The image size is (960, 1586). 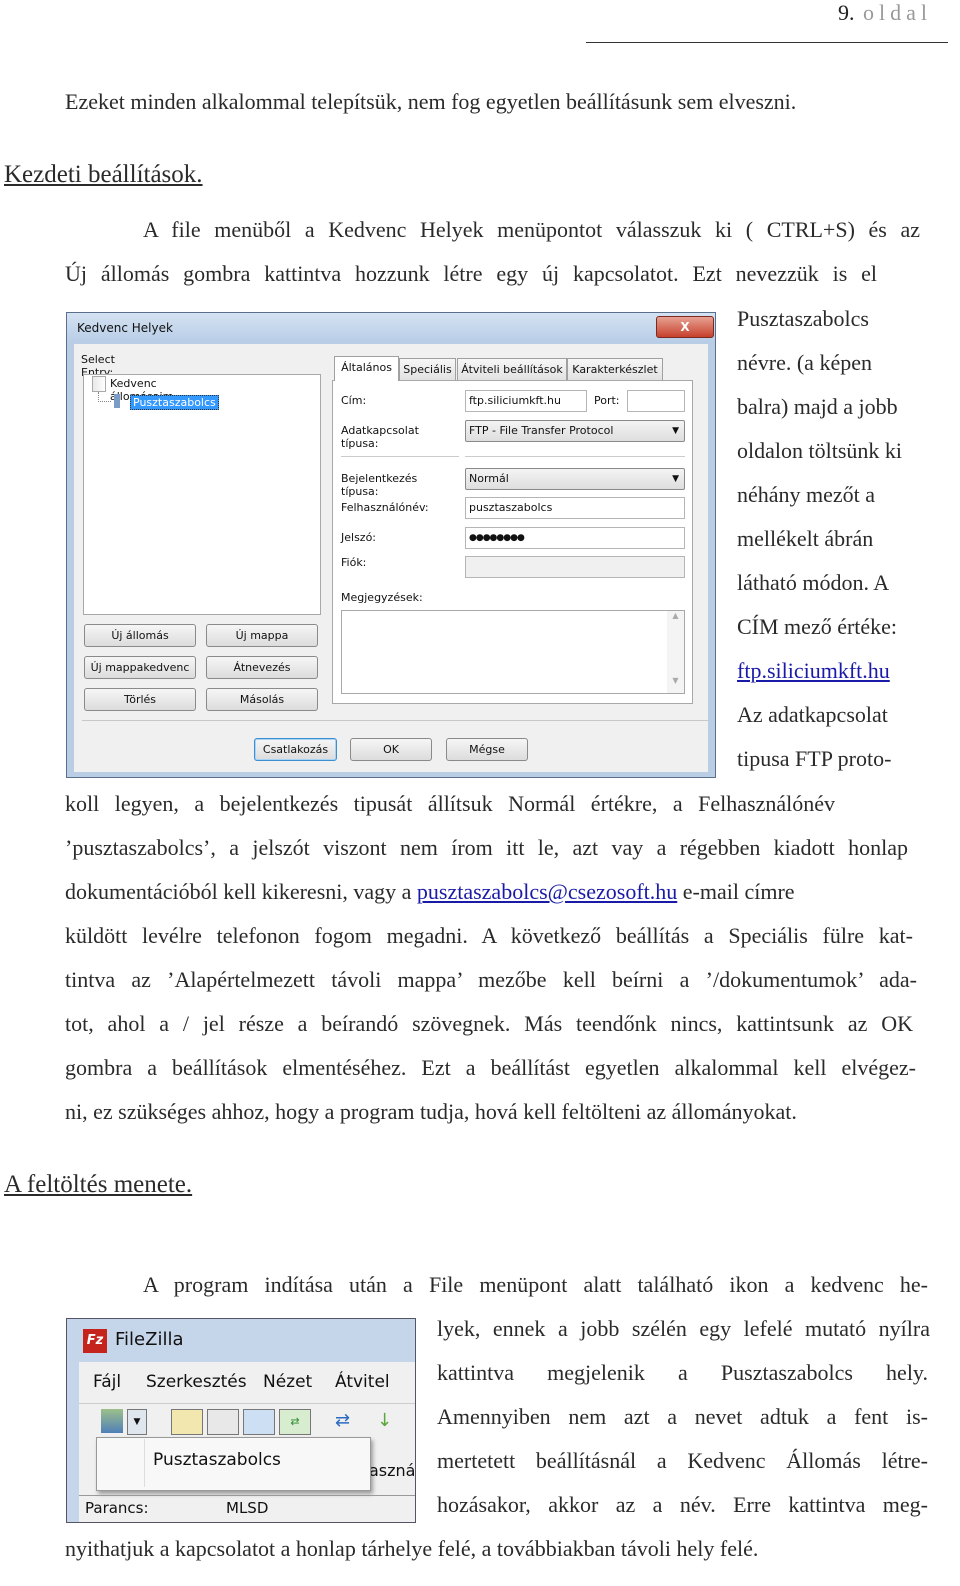 I want to click on email-link: pusztaszabolcs@csezosoft.hu, so click(x=547, y=891).